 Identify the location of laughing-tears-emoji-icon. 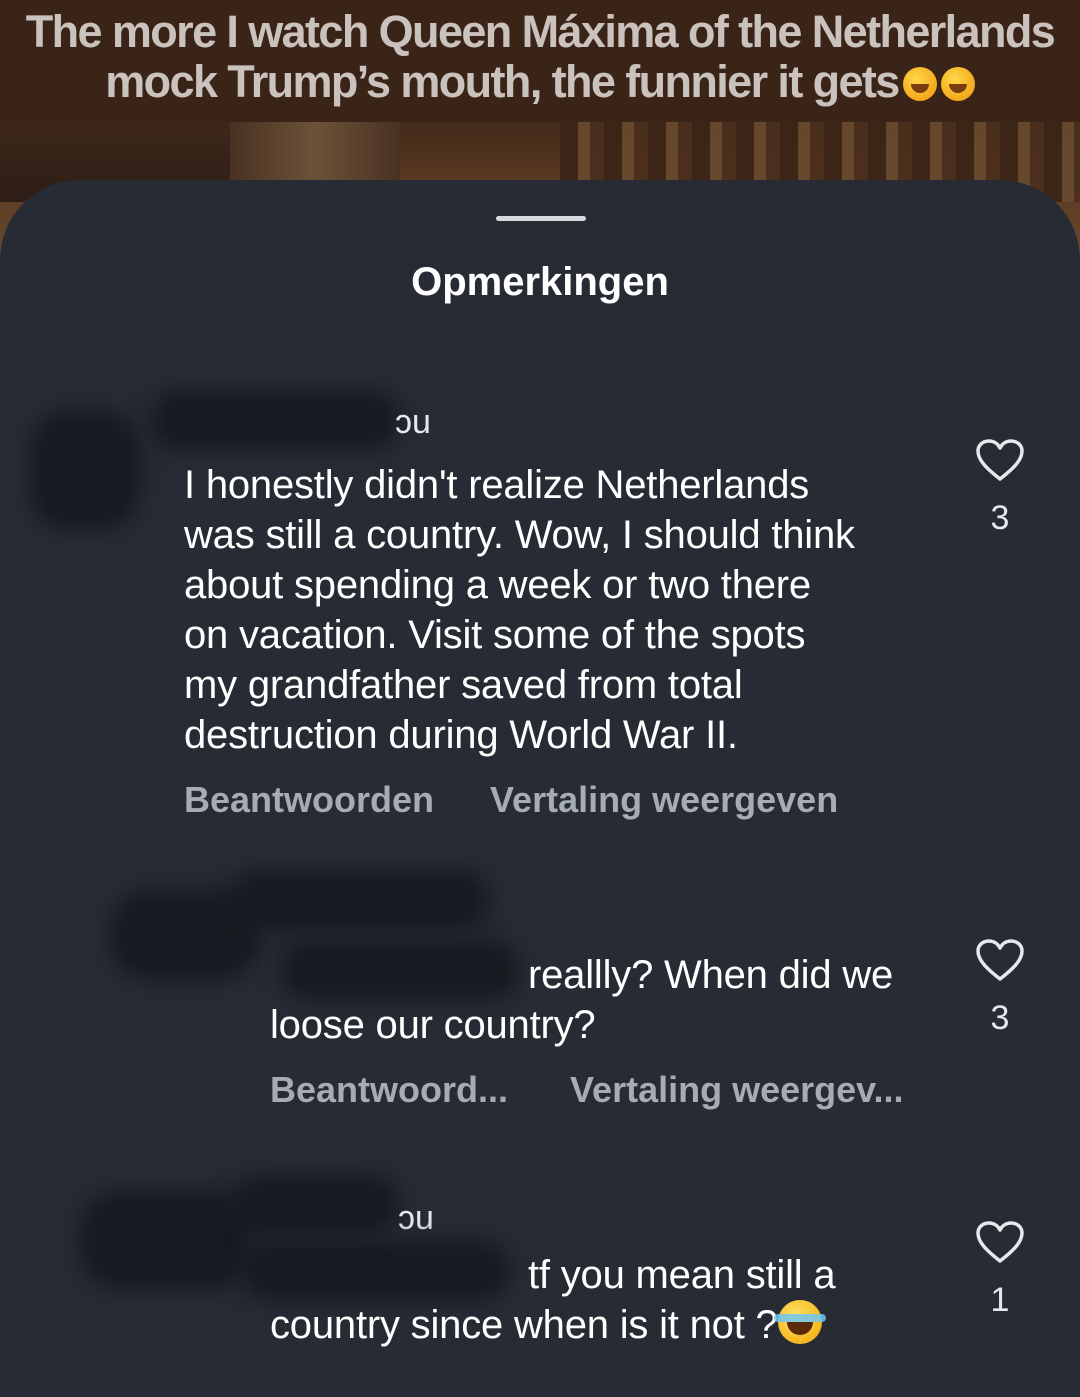
(799, 1322).